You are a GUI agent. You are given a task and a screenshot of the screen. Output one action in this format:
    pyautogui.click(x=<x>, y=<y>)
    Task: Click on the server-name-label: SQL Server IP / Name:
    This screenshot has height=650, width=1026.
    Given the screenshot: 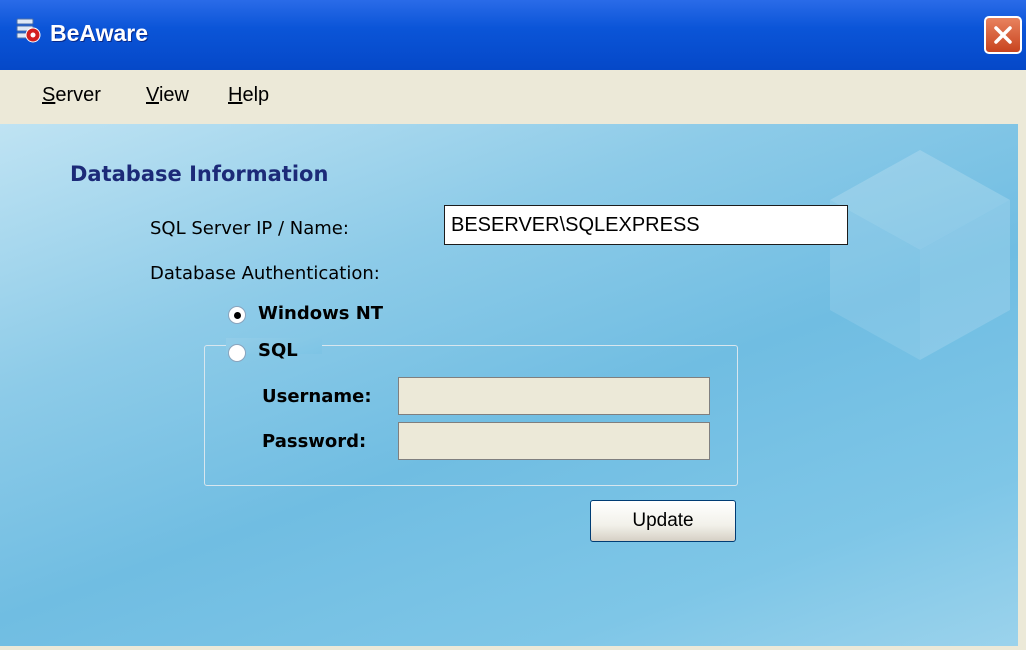 What is the action you would take?
    pyautogui.click(x=249, y=228)
    